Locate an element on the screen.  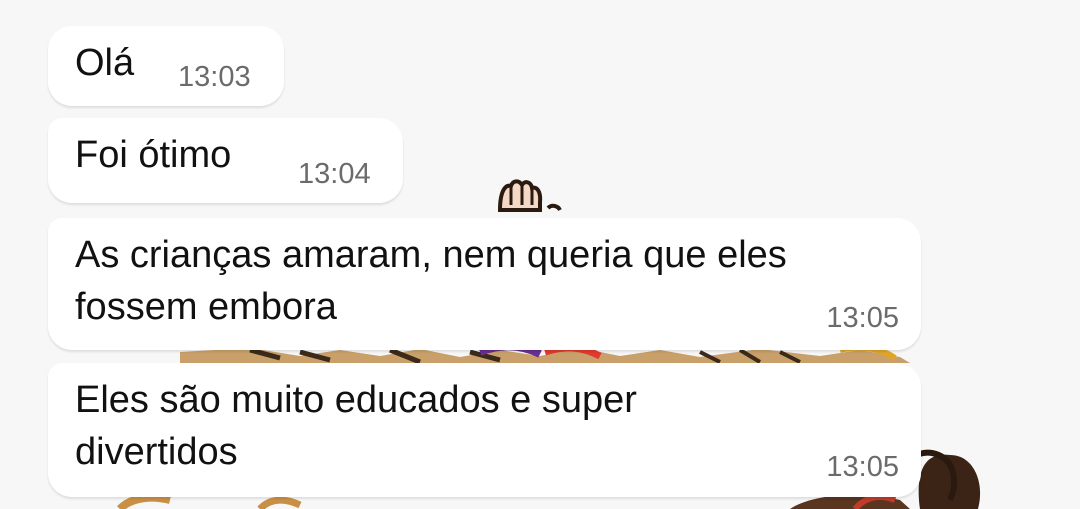
message-timestamp: 13:03 is located at coordinates (214, 77).